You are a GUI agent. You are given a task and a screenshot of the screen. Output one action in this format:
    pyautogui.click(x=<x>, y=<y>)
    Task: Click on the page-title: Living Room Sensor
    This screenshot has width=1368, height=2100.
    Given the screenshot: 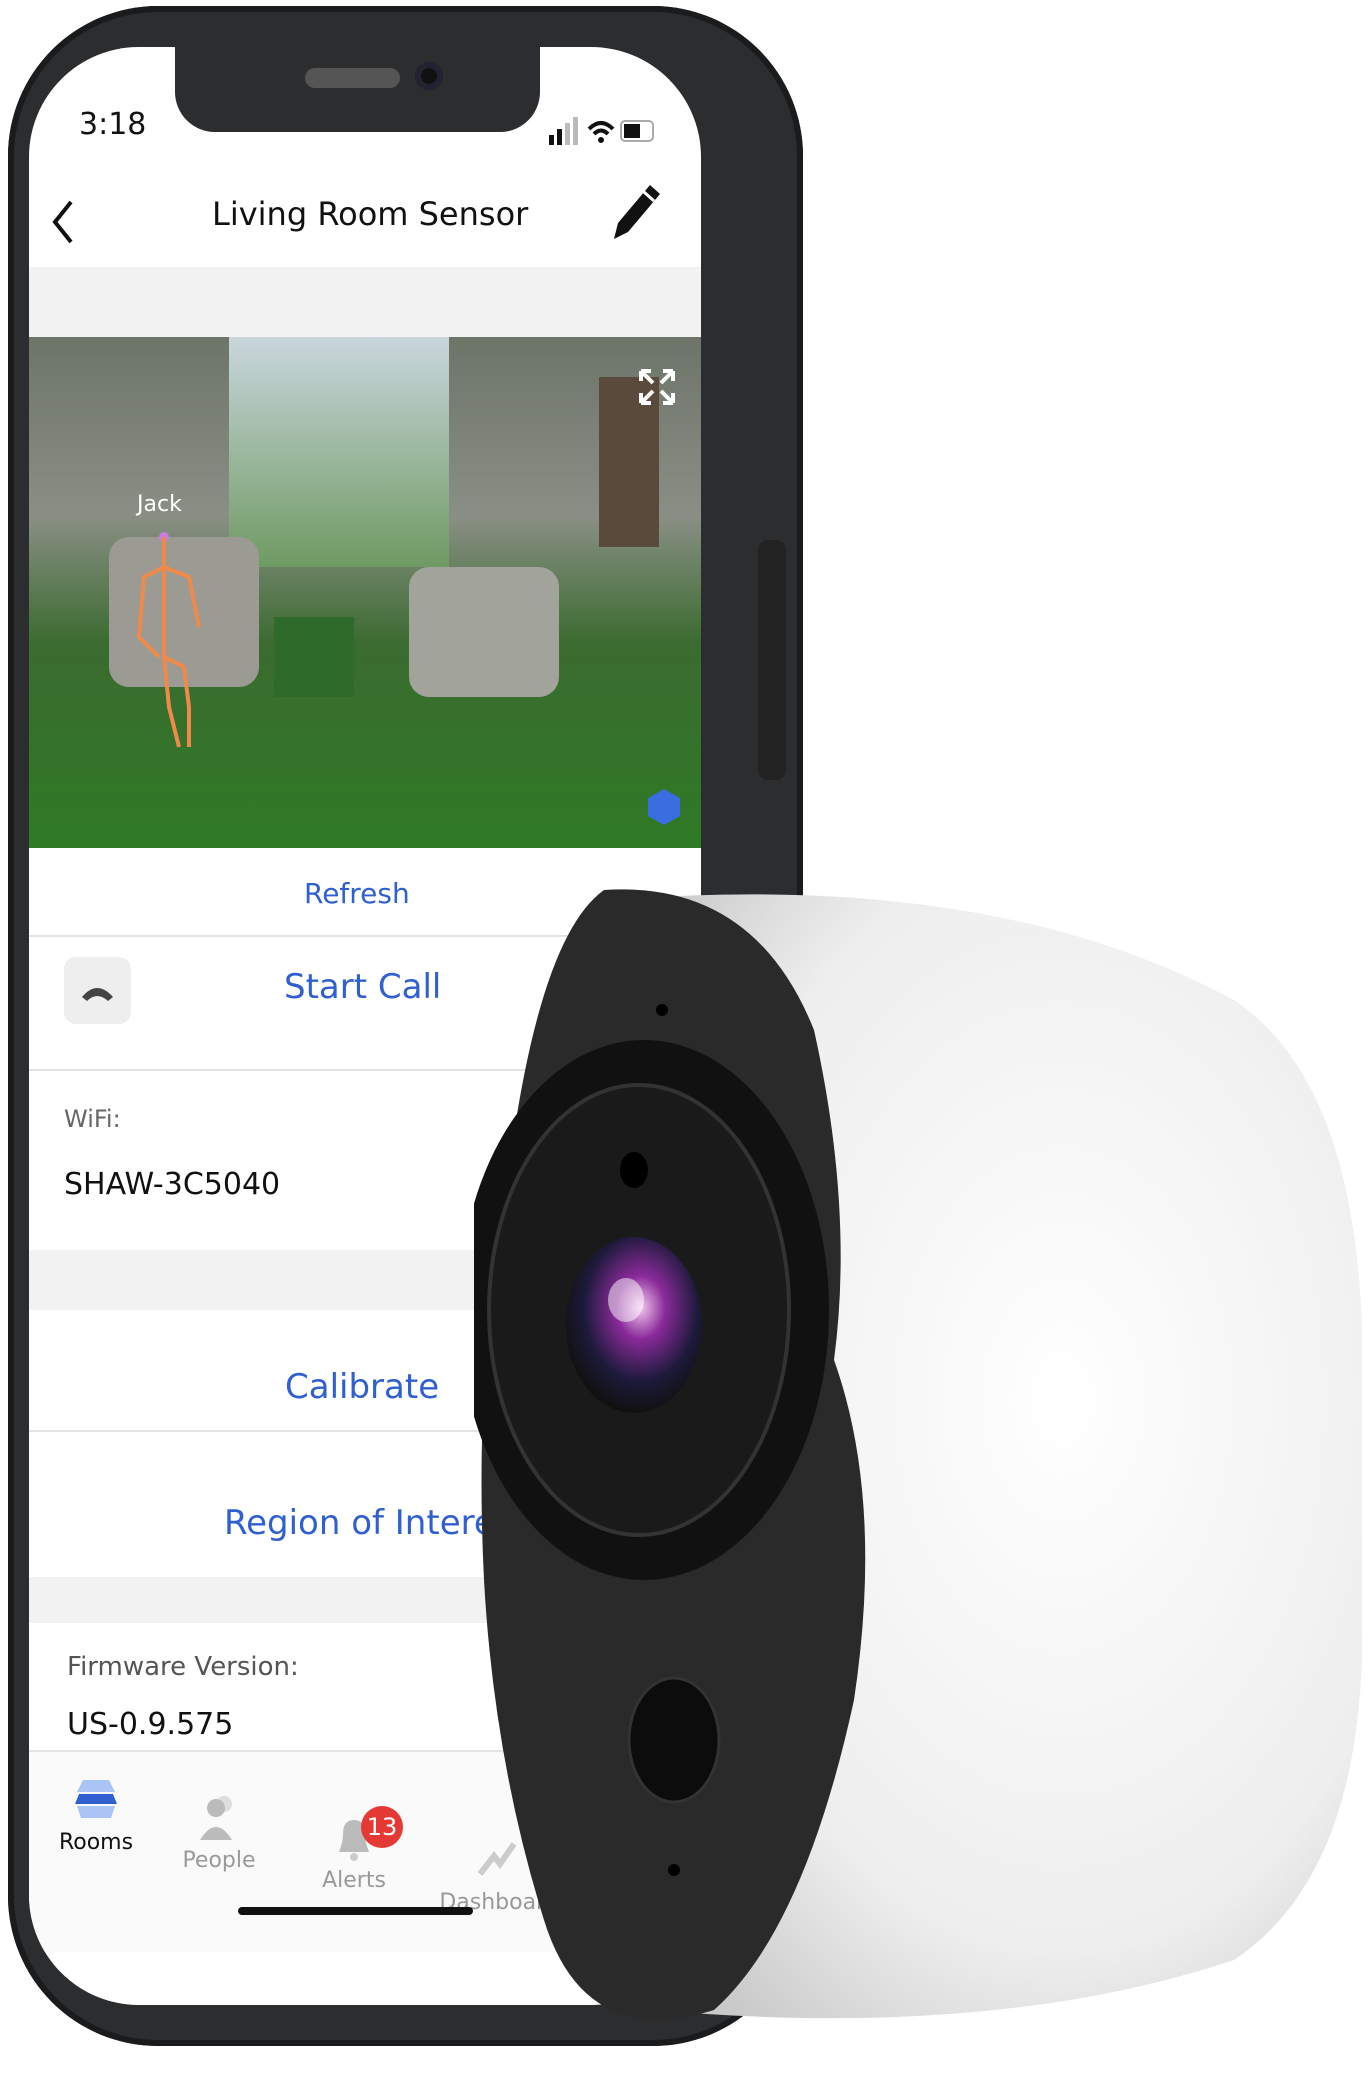 What is the action you would take?
    pyautogui.click(x=370, y=214)
    